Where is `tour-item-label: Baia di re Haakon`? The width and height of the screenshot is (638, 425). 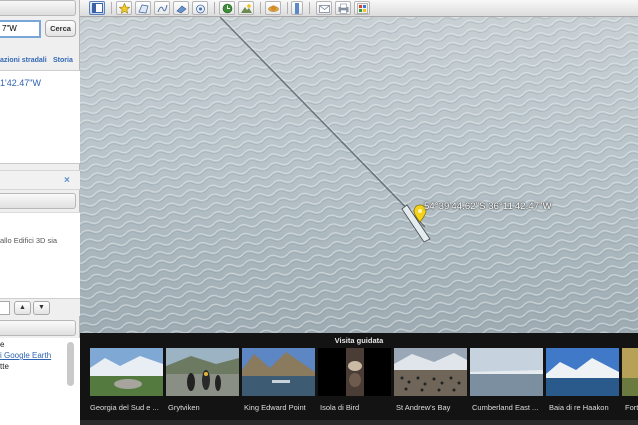 tour-item-label: Baia di re Haakon is located at coordinates (587, 407).